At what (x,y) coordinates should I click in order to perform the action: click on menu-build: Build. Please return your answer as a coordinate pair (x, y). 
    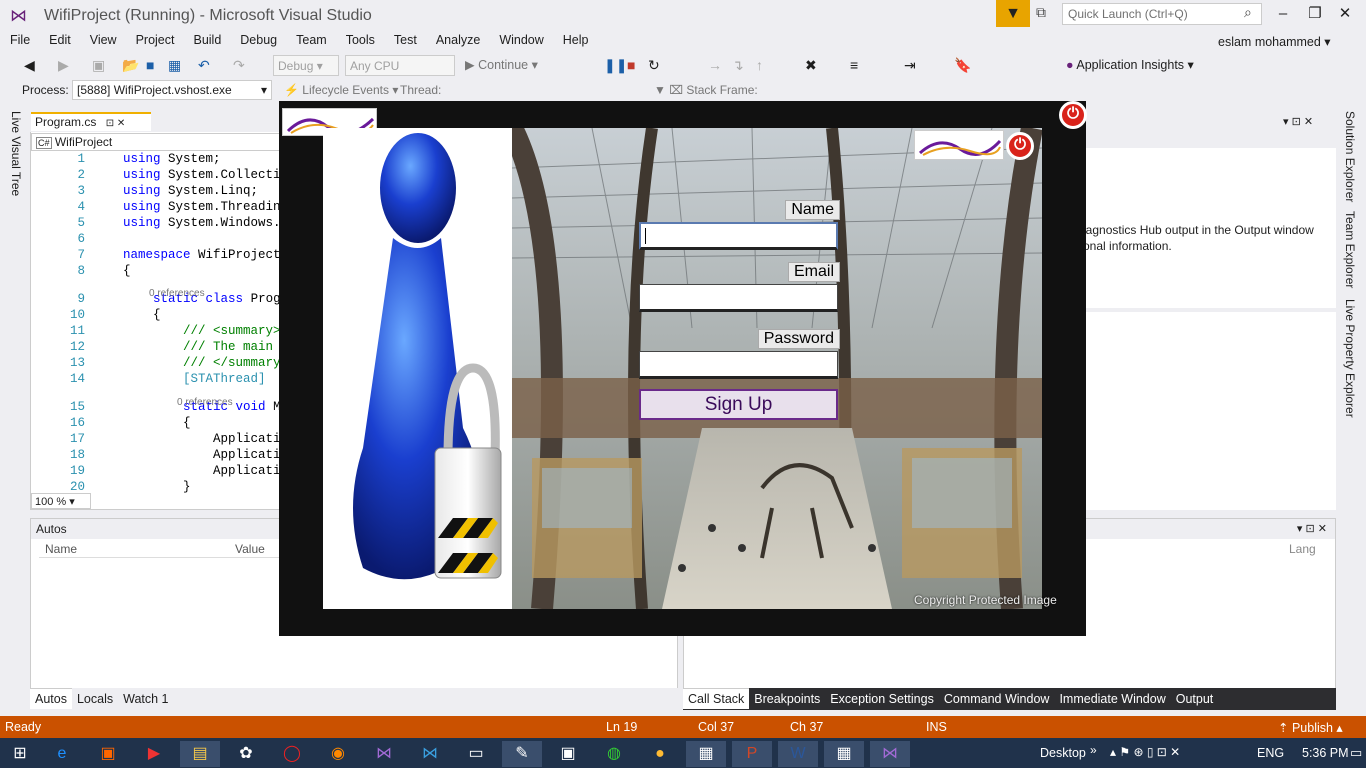
    Looking at the image, I should click on (206, 39).